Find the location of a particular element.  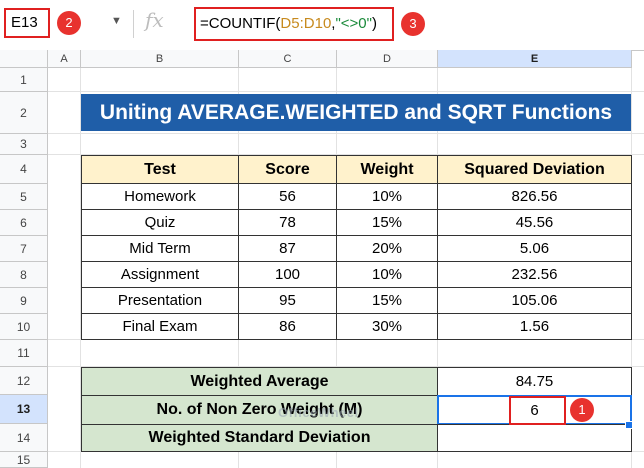

formula-input: =COUNTIF(D5:D10,"<>0") is located at coordinates (294, 24).